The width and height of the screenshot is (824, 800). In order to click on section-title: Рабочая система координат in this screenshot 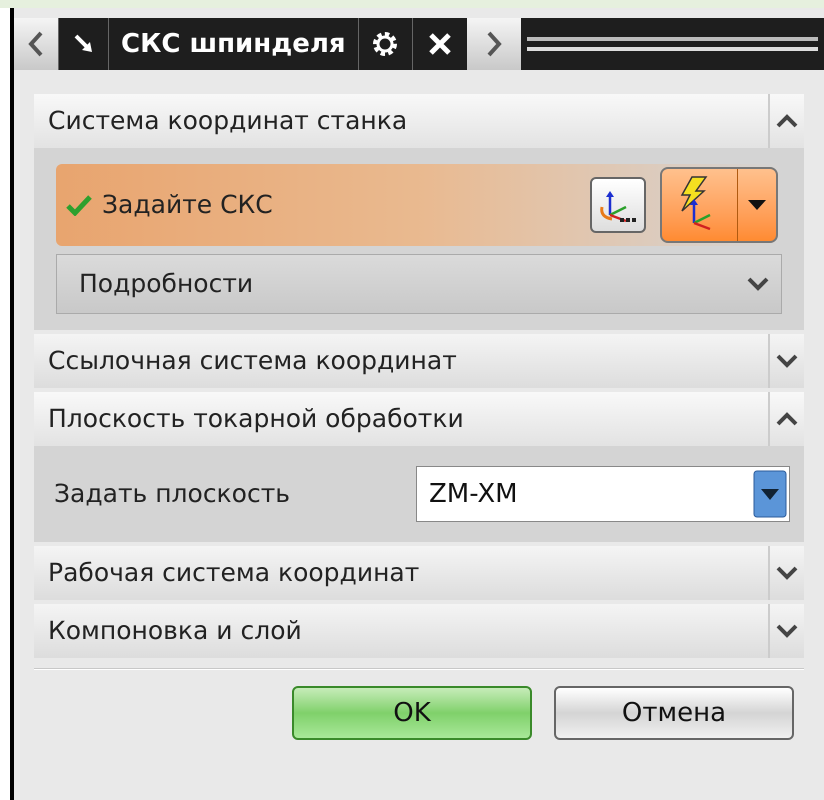, I will do `click(233, 573)`.